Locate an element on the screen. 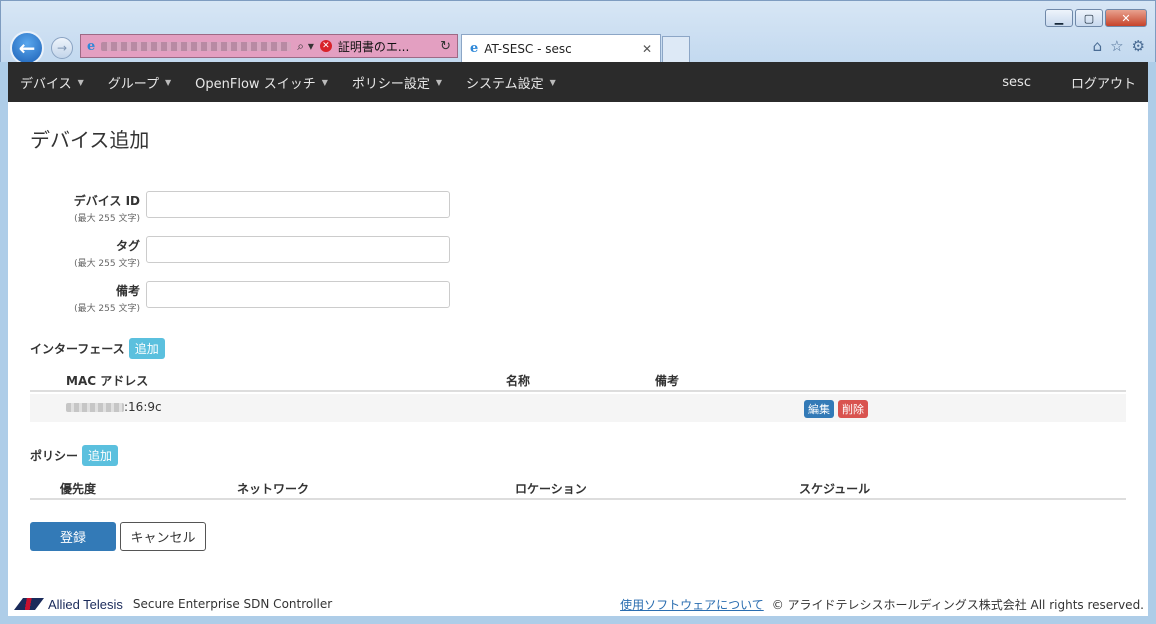 This screenshot has height=624, width=1156. nav-item-policy: ポリシー設定 ▼ is located at coordinates (397, 82).